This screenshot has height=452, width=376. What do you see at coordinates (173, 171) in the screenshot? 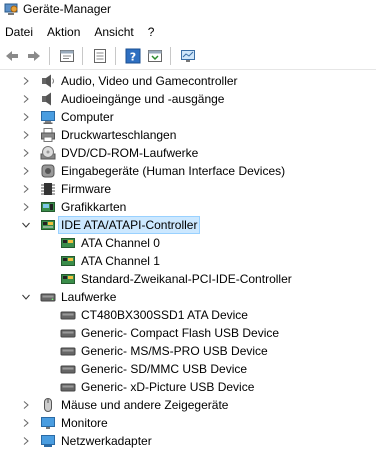
I see `tree-item-label: Eingabegeräte (Human Interface Devices)` at bounding box center [173, 171].